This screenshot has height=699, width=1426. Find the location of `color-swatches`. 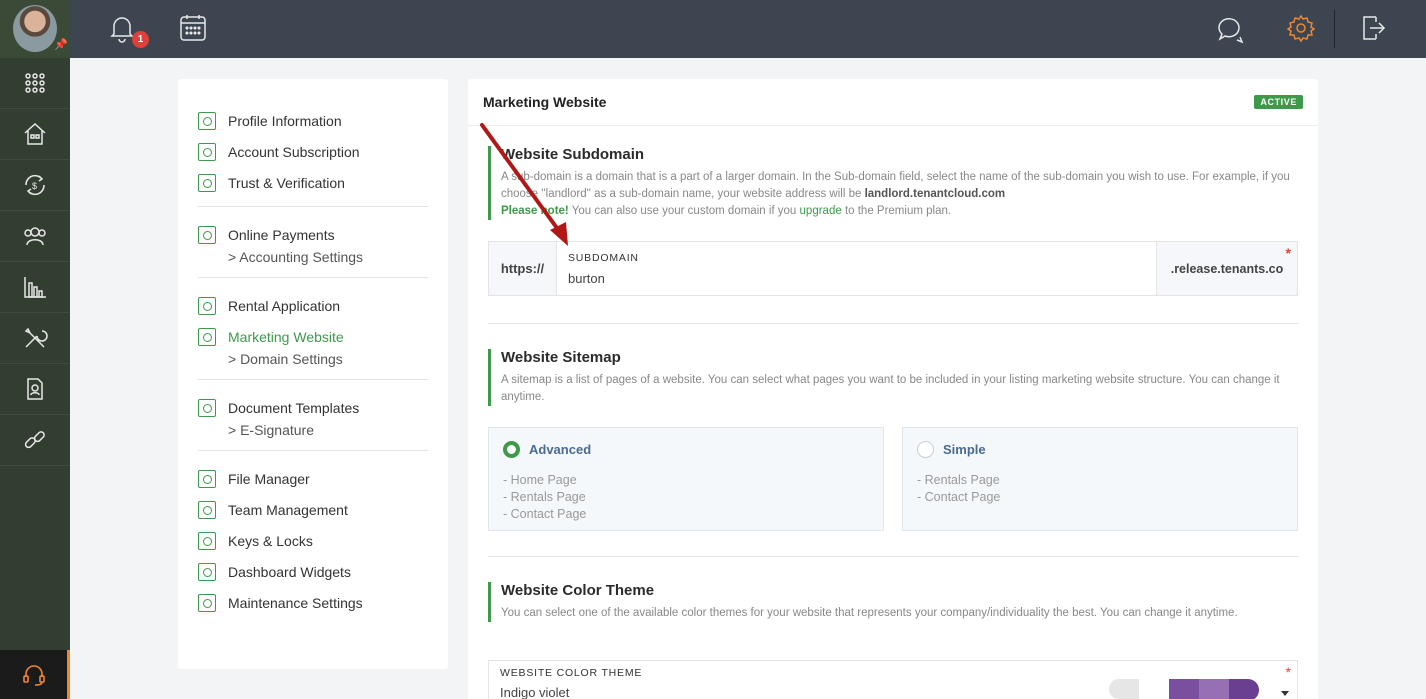

color-swatches is located at coordinates (1214, 689).